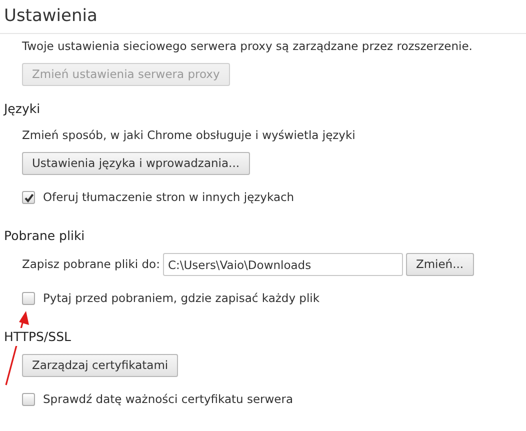 The image size is (526, 431). Describe the element at coordinates (91, 265) in the screenshot. I see `field-label: Zapisz pobrane pliki do:` at that location.